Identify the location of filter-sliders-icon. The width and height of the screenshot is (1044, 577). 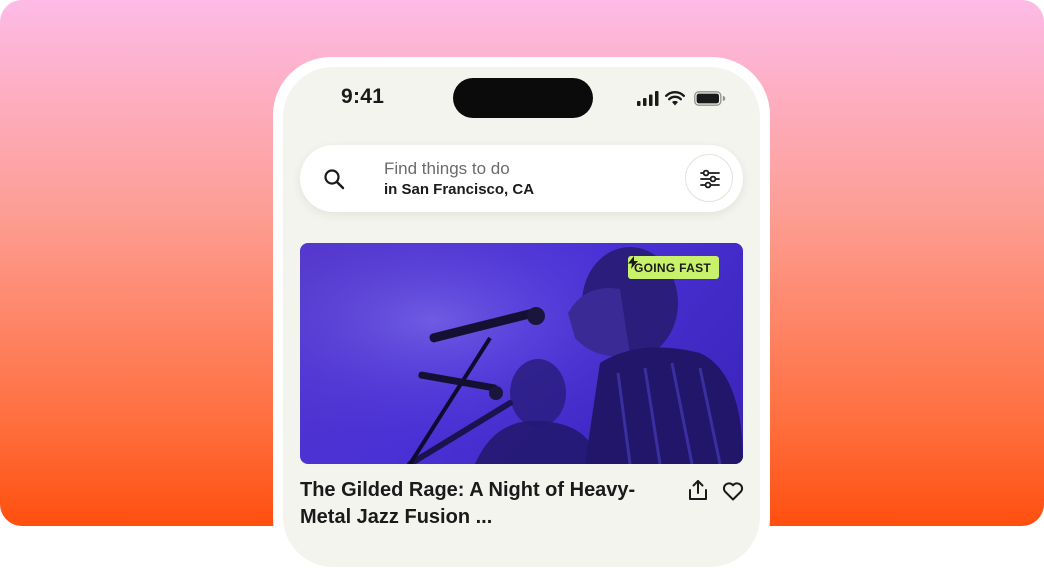
(710, 179).